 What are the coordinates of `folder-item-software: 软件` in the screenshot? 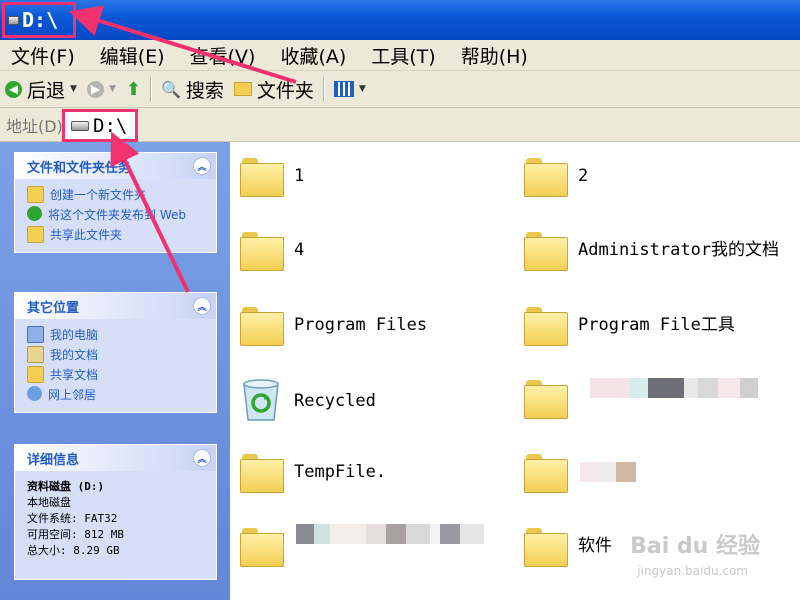 It's located at (568, 546).